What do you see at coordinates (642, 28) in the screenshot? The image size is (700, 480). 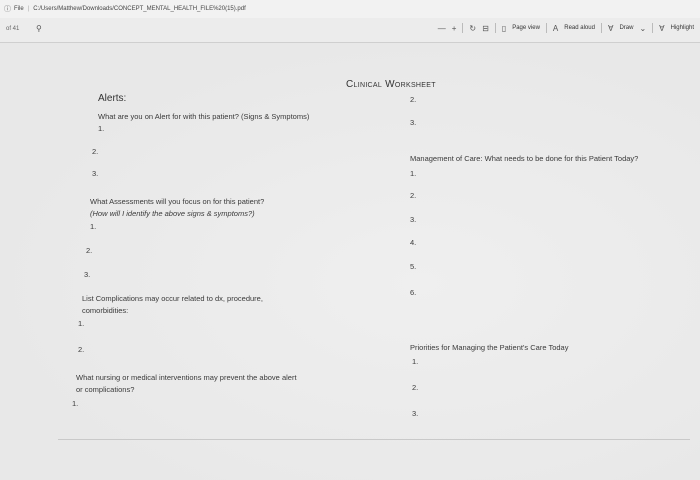 I see `chevron-down-icon: ⌄` at bounding box center [642, 28].